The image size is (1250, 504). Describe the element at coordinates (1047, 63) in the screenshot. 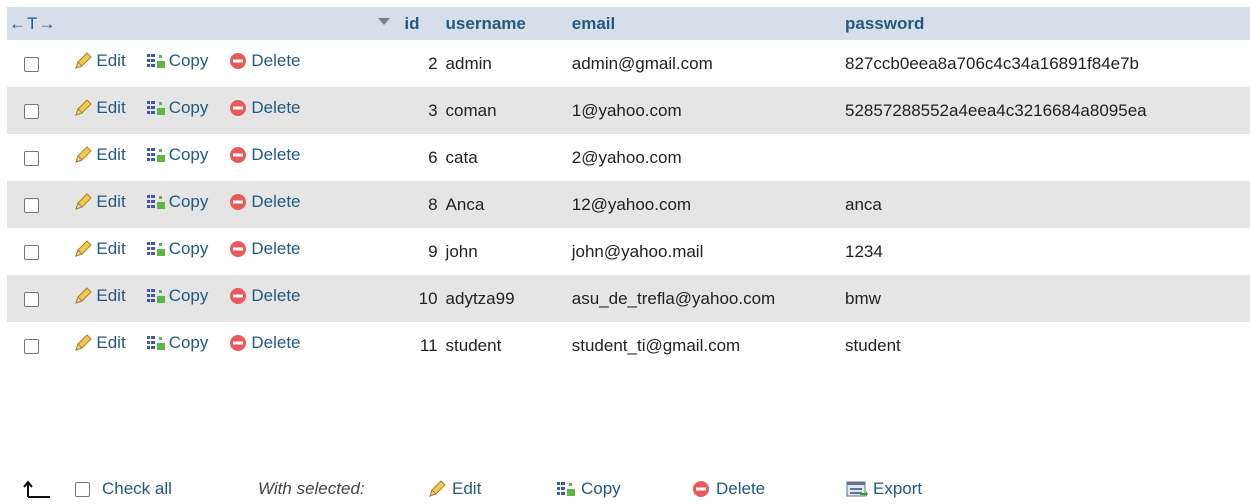

I see `cell-password: 827ccb0eea8a706c4c34a16891f84e7b` at that location.